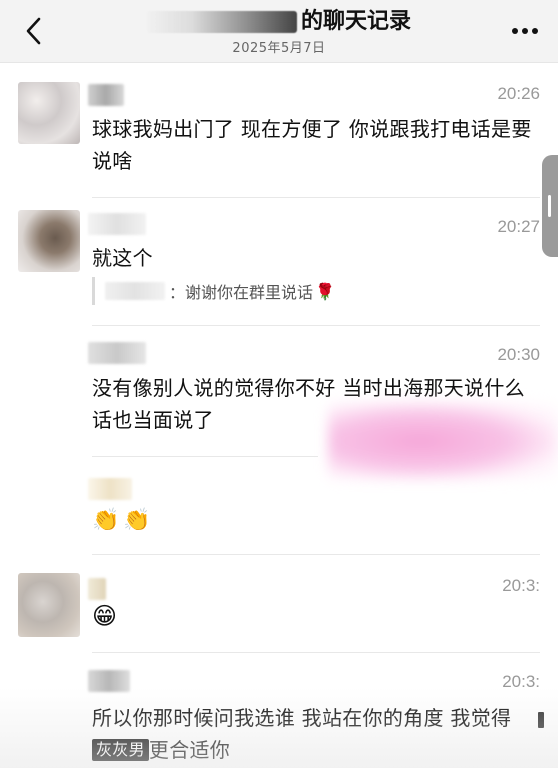 The image size is (558, 768). I want to click on message-text: 球球我妈出门了 现在方便了 你说跟我打电话是要说啥, so click(312, 145).